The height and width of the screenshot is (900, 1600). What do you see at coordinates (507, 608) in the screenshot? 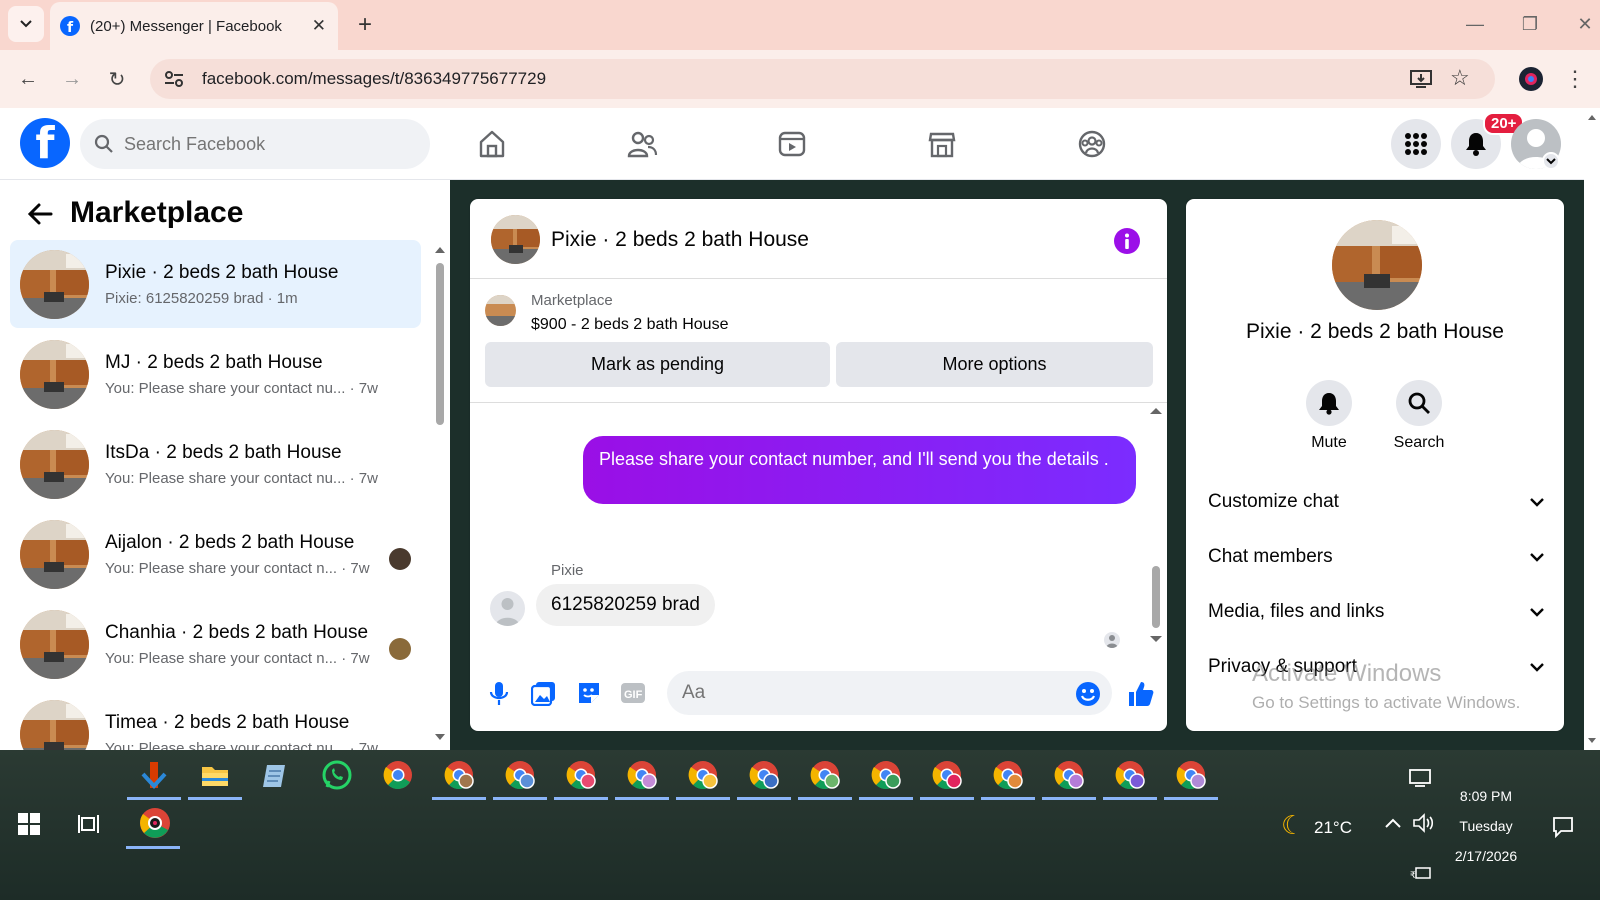
I see `sender-avatar` at bounding box center [507, 608].